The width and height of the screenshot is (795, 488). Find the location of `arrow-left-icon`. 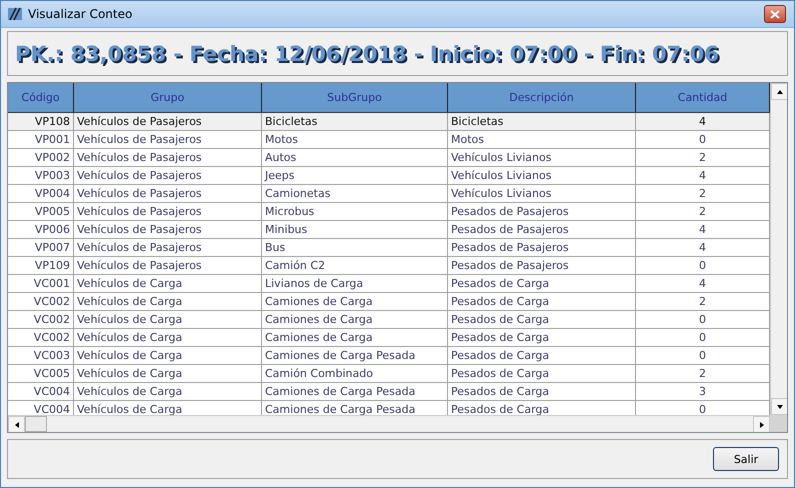

arrow-left-icon is located at coordinates (16, 424).